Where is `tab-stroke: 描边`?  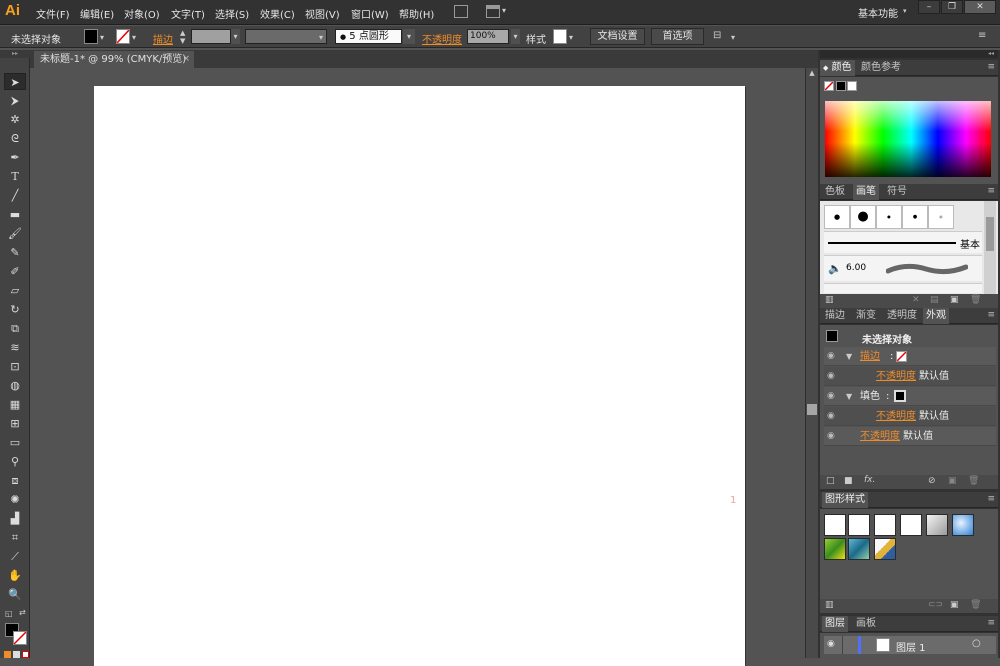 tab-stroke: 描边 is located at coordinates (835, 316).